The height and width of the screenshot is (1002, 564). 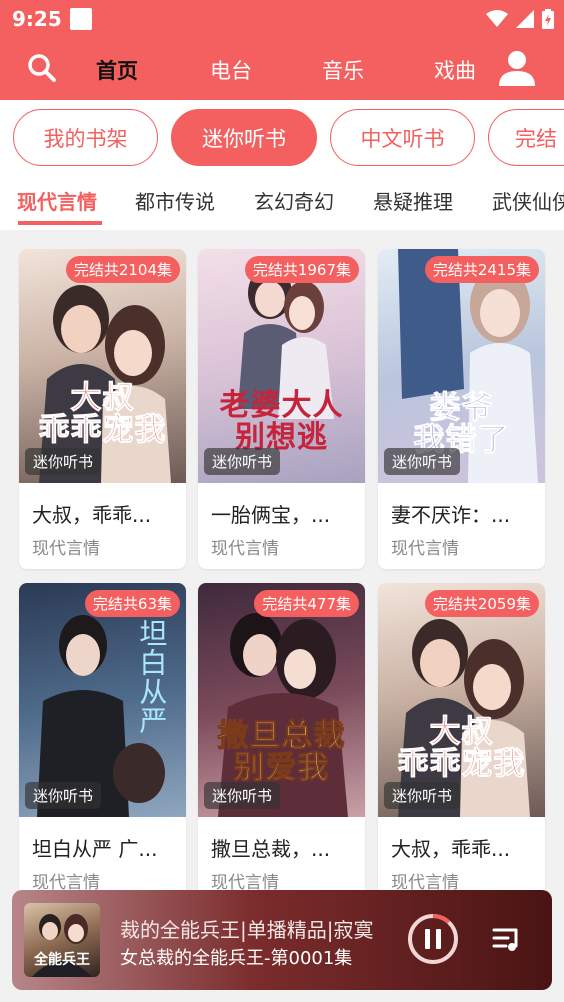 I want to click on notification-icon, so click(x=81, y=19).